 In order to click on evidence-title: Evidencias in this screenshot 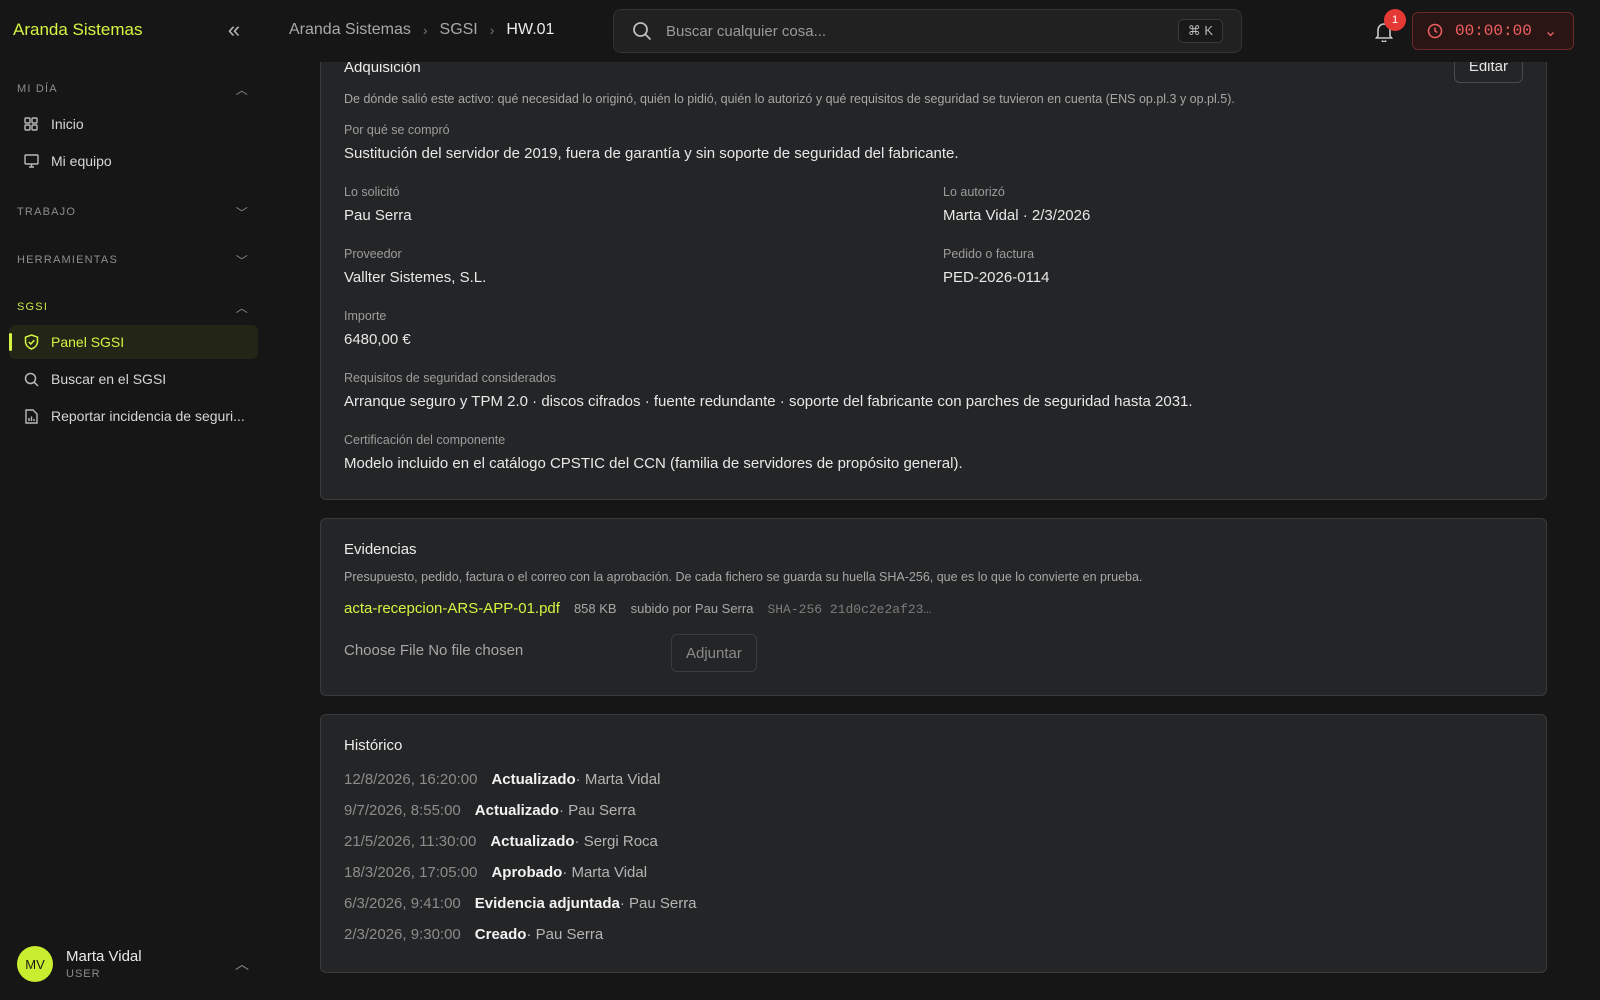, I will do `click(380, 549)`.